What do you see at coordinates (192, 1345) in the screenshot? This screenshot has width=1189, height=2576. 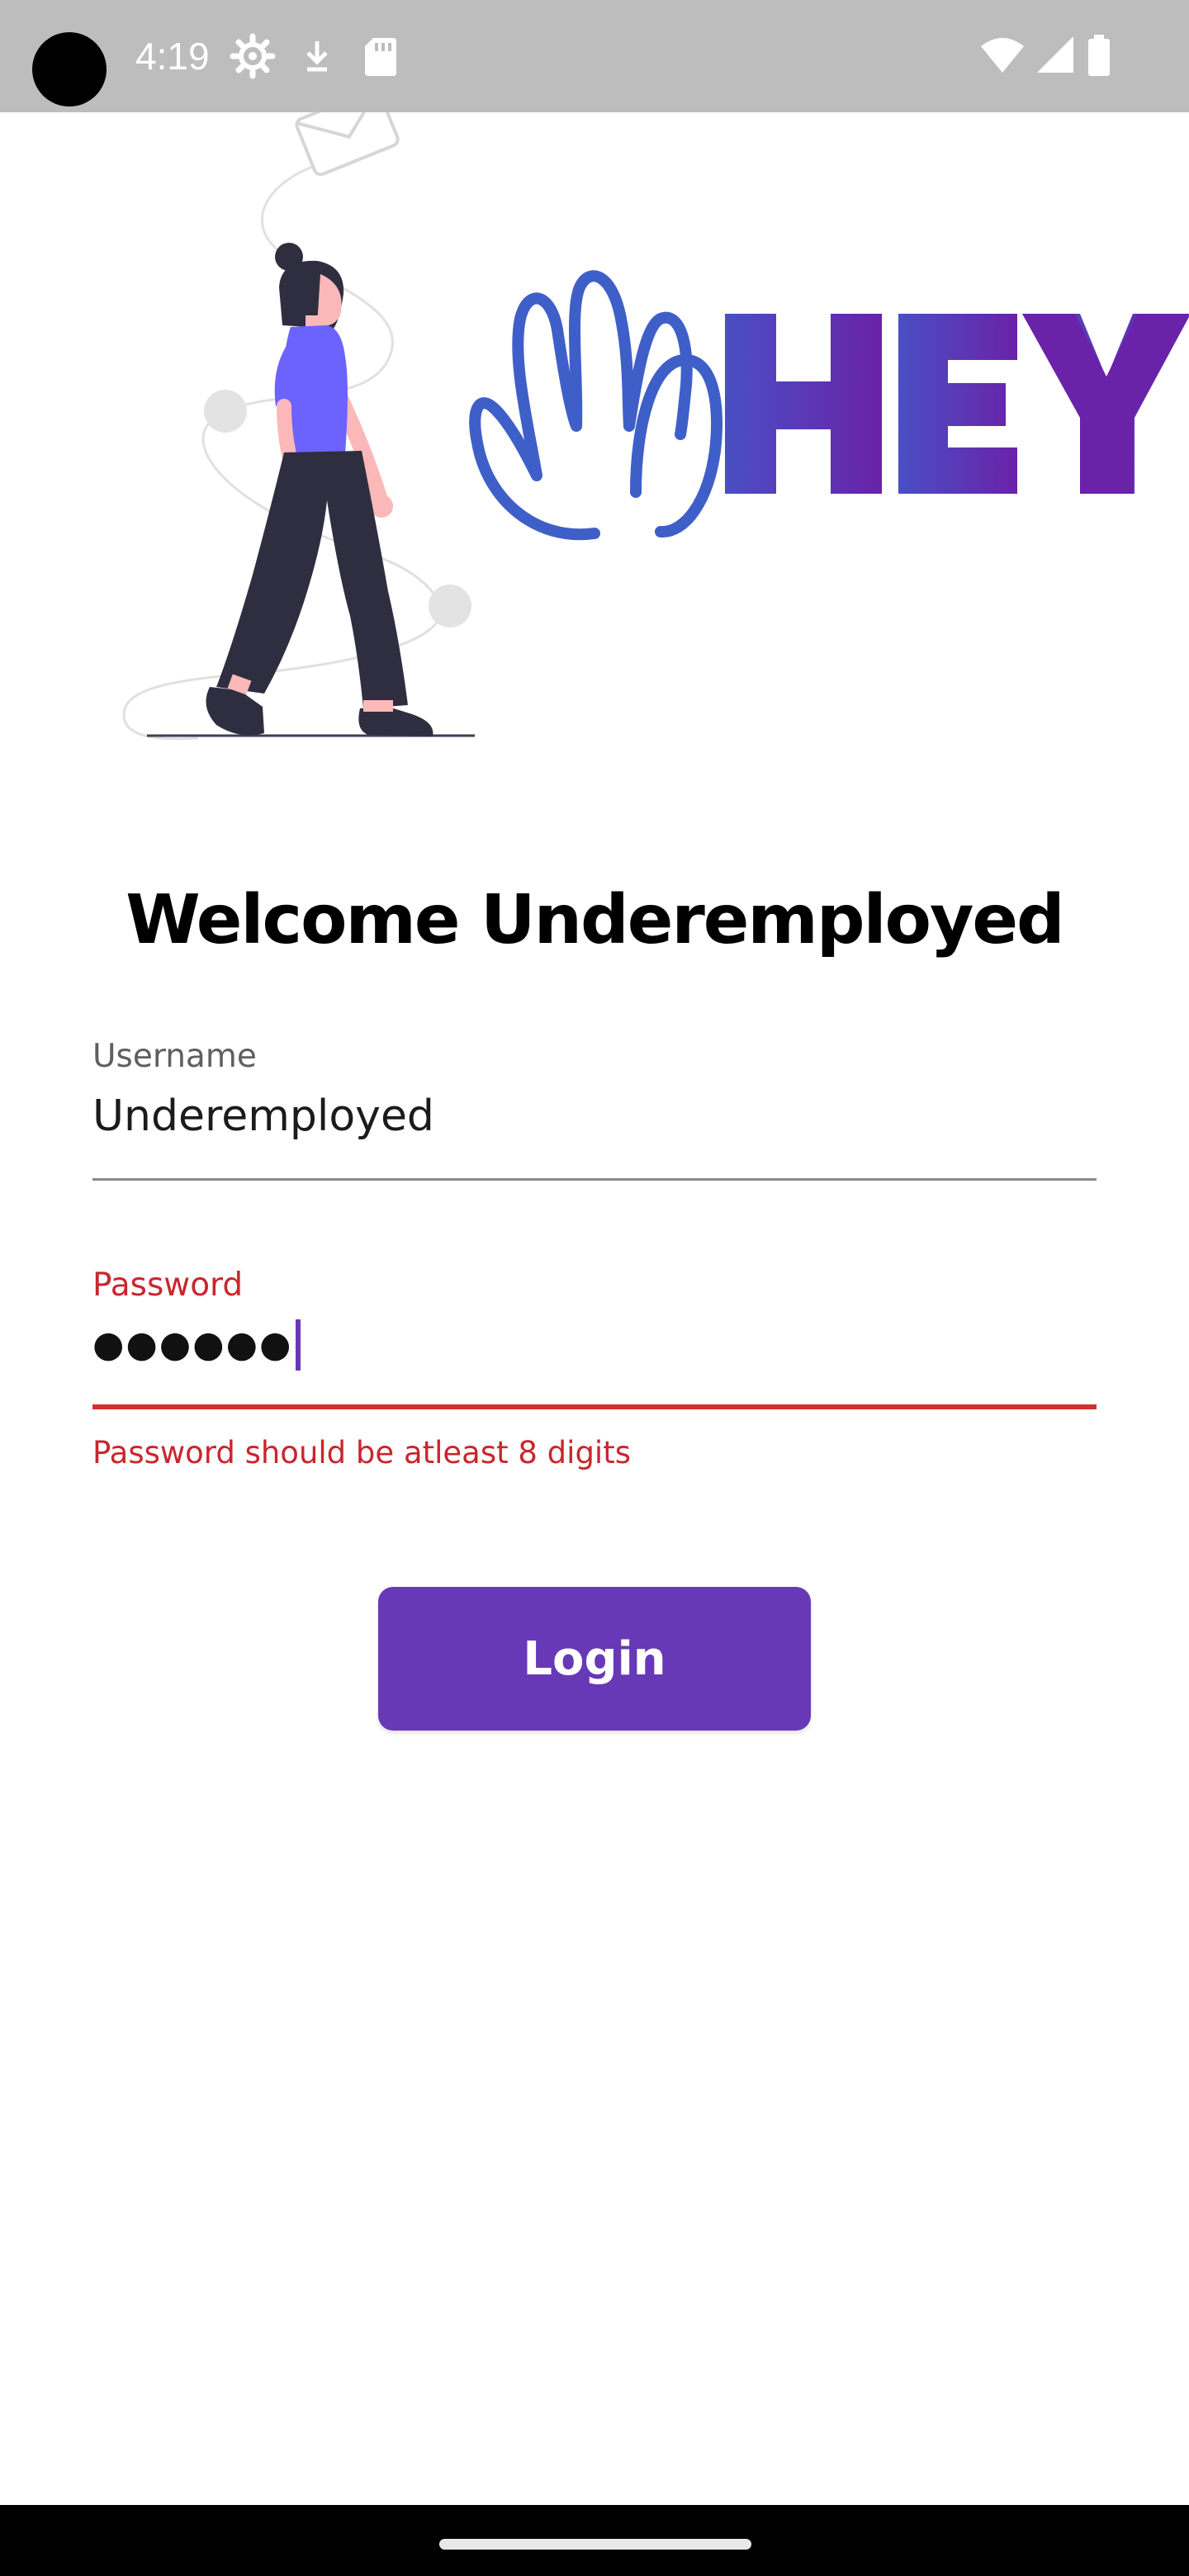 I see `password-masked-value: ●●●●●●` at bounding box center [192, 1345].